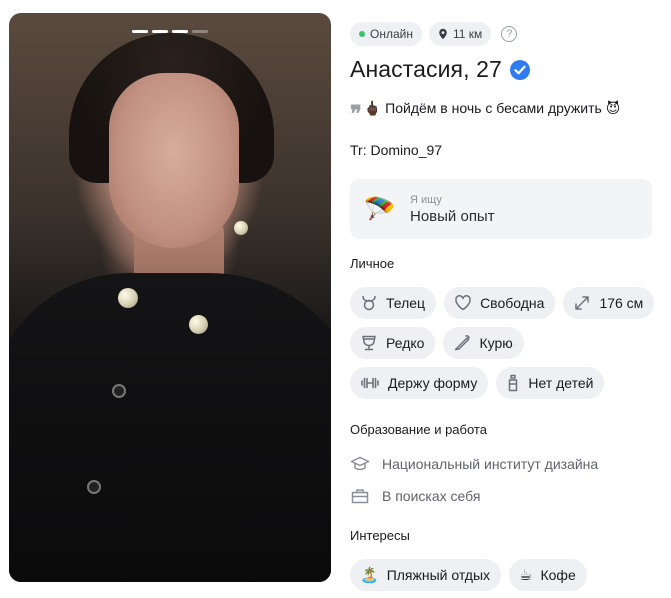  I want to click on status-row: Онлайн 11 км ?, so click(434, 34).